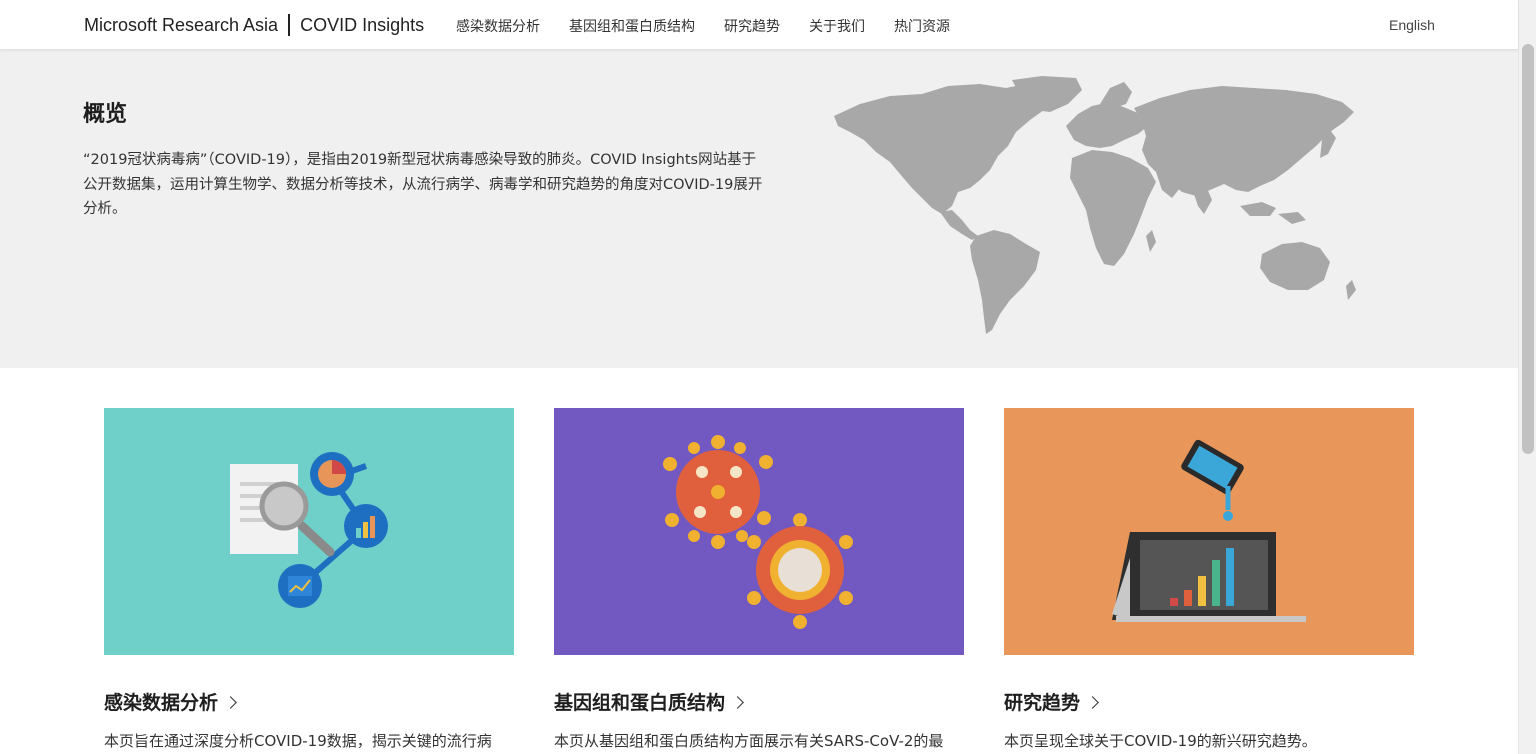  Describe the element at coordinates (922, 26) in the screenshot. I see `nav-item-resources: 热门资源` at that location.